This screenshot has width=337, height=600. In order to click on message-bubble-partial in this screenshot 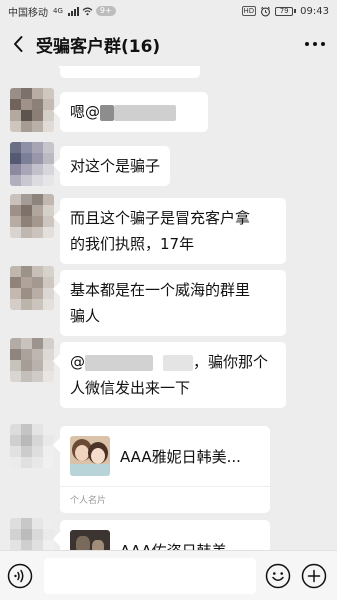, I will do `click(130, 72)`.